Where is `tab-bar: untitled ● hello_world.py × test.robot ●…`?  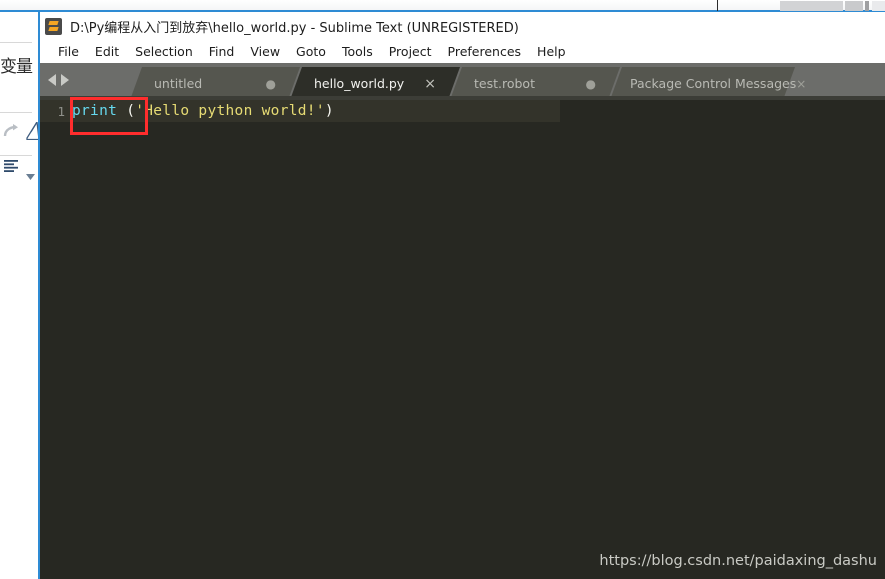
tab-bar: untitled ● hello_world.py × test.robot ●… is located at coordinates (462, 81).